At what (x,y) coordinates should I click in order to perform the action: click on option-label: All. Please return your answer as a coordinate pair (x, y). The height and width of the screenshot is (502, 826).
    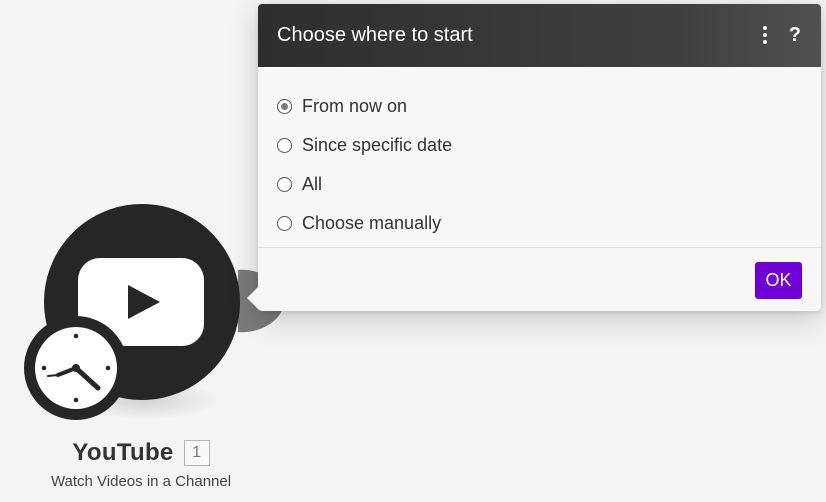
    Looking at the image, I should click on (312, 184).